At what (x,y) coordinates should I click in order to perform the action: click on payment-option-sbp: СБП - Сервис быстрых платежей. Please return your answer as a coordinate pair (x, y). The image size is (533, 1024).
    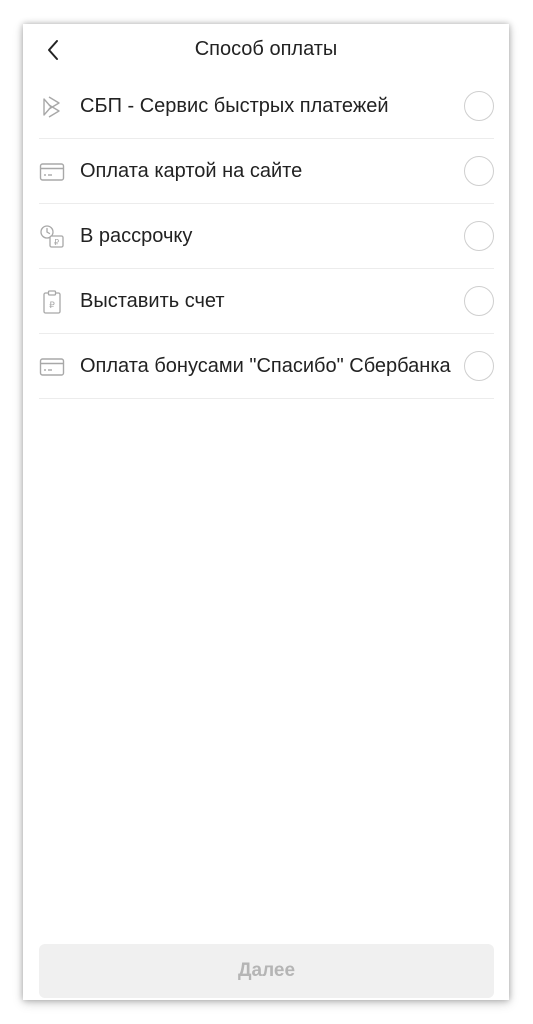
    Looking at the image, I should click on (266, 106).